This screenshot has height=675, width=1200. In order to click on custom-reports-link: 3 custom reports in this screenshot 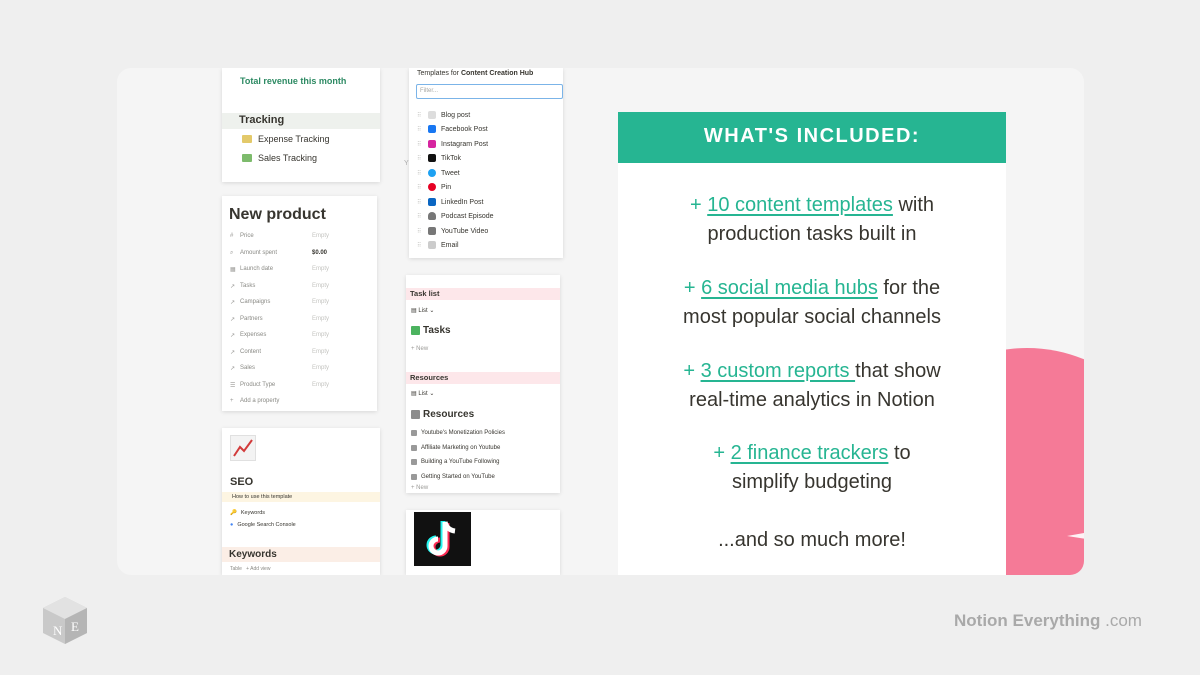, I will do `click(778, 371)`.